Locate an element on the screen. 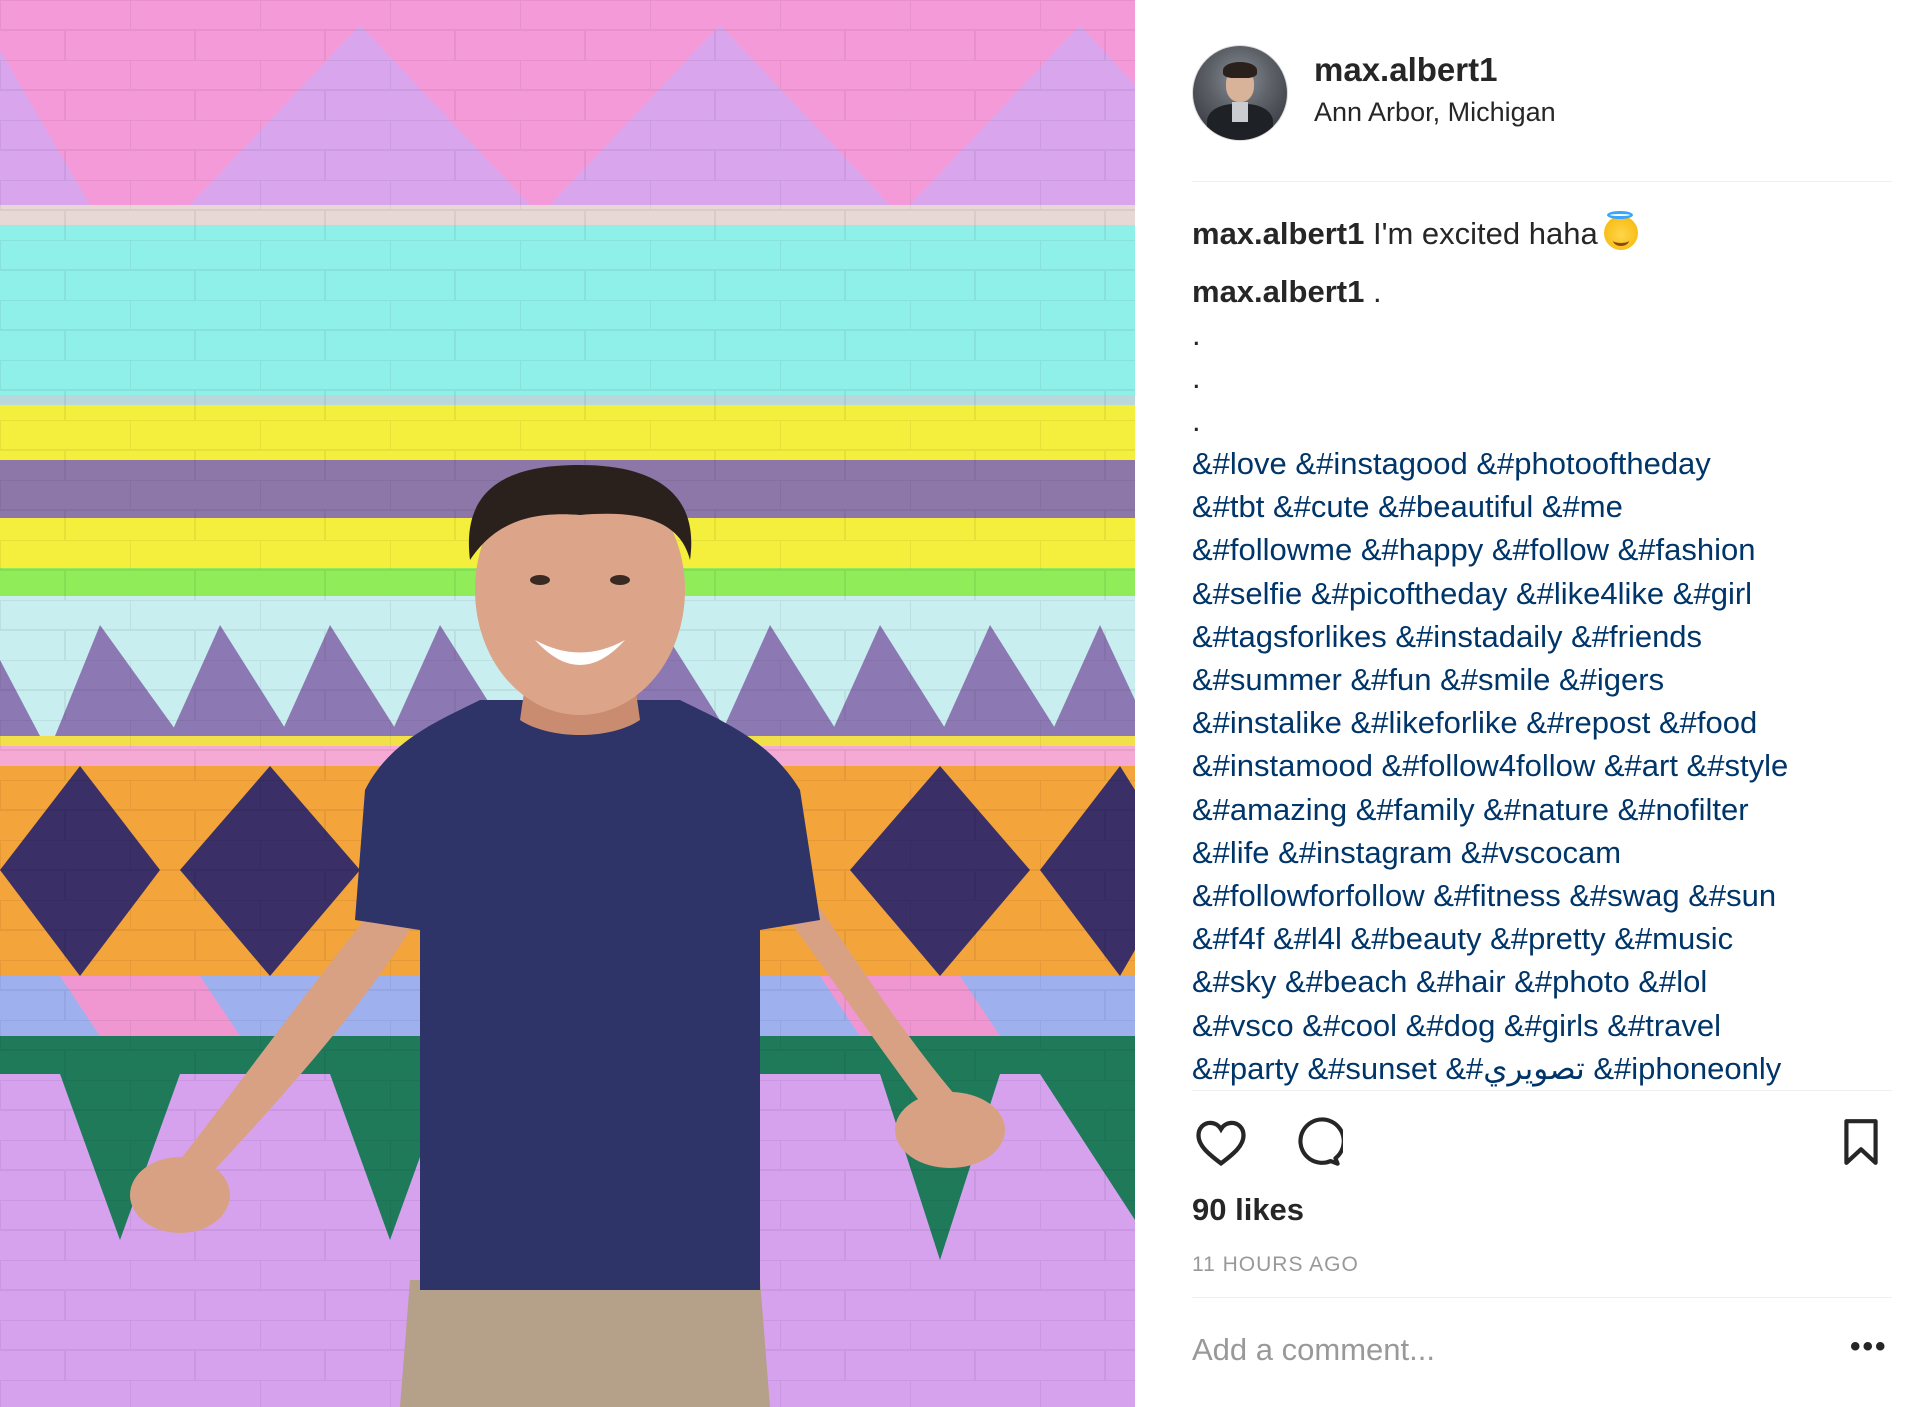  hashtag-line: &#love &#instagood &#photooftheday is located at coordinates (1542, 463).